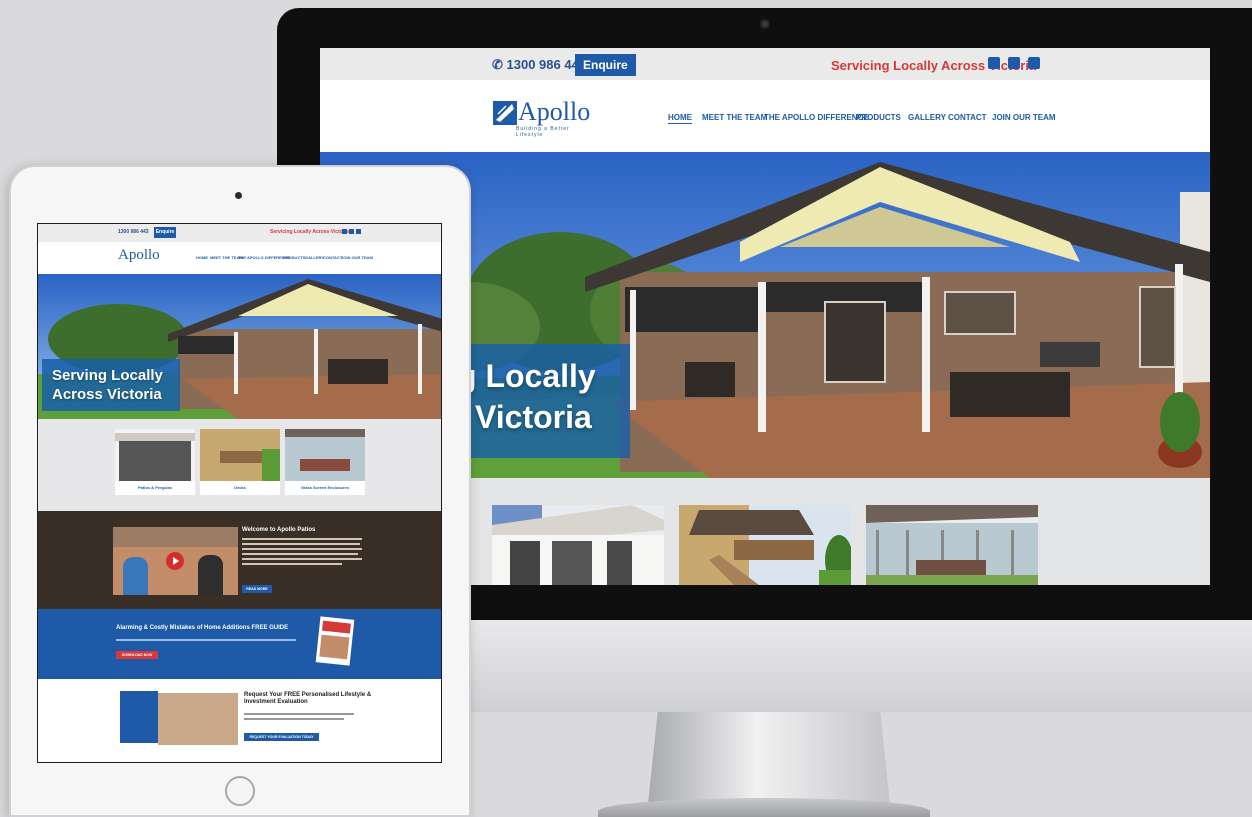 The width and height of the screenshot is (1252, 817). Describe the element at coordinates (325, 487) in the screenshot. I see `product-label: Glass Screen Enclosures` at that location.